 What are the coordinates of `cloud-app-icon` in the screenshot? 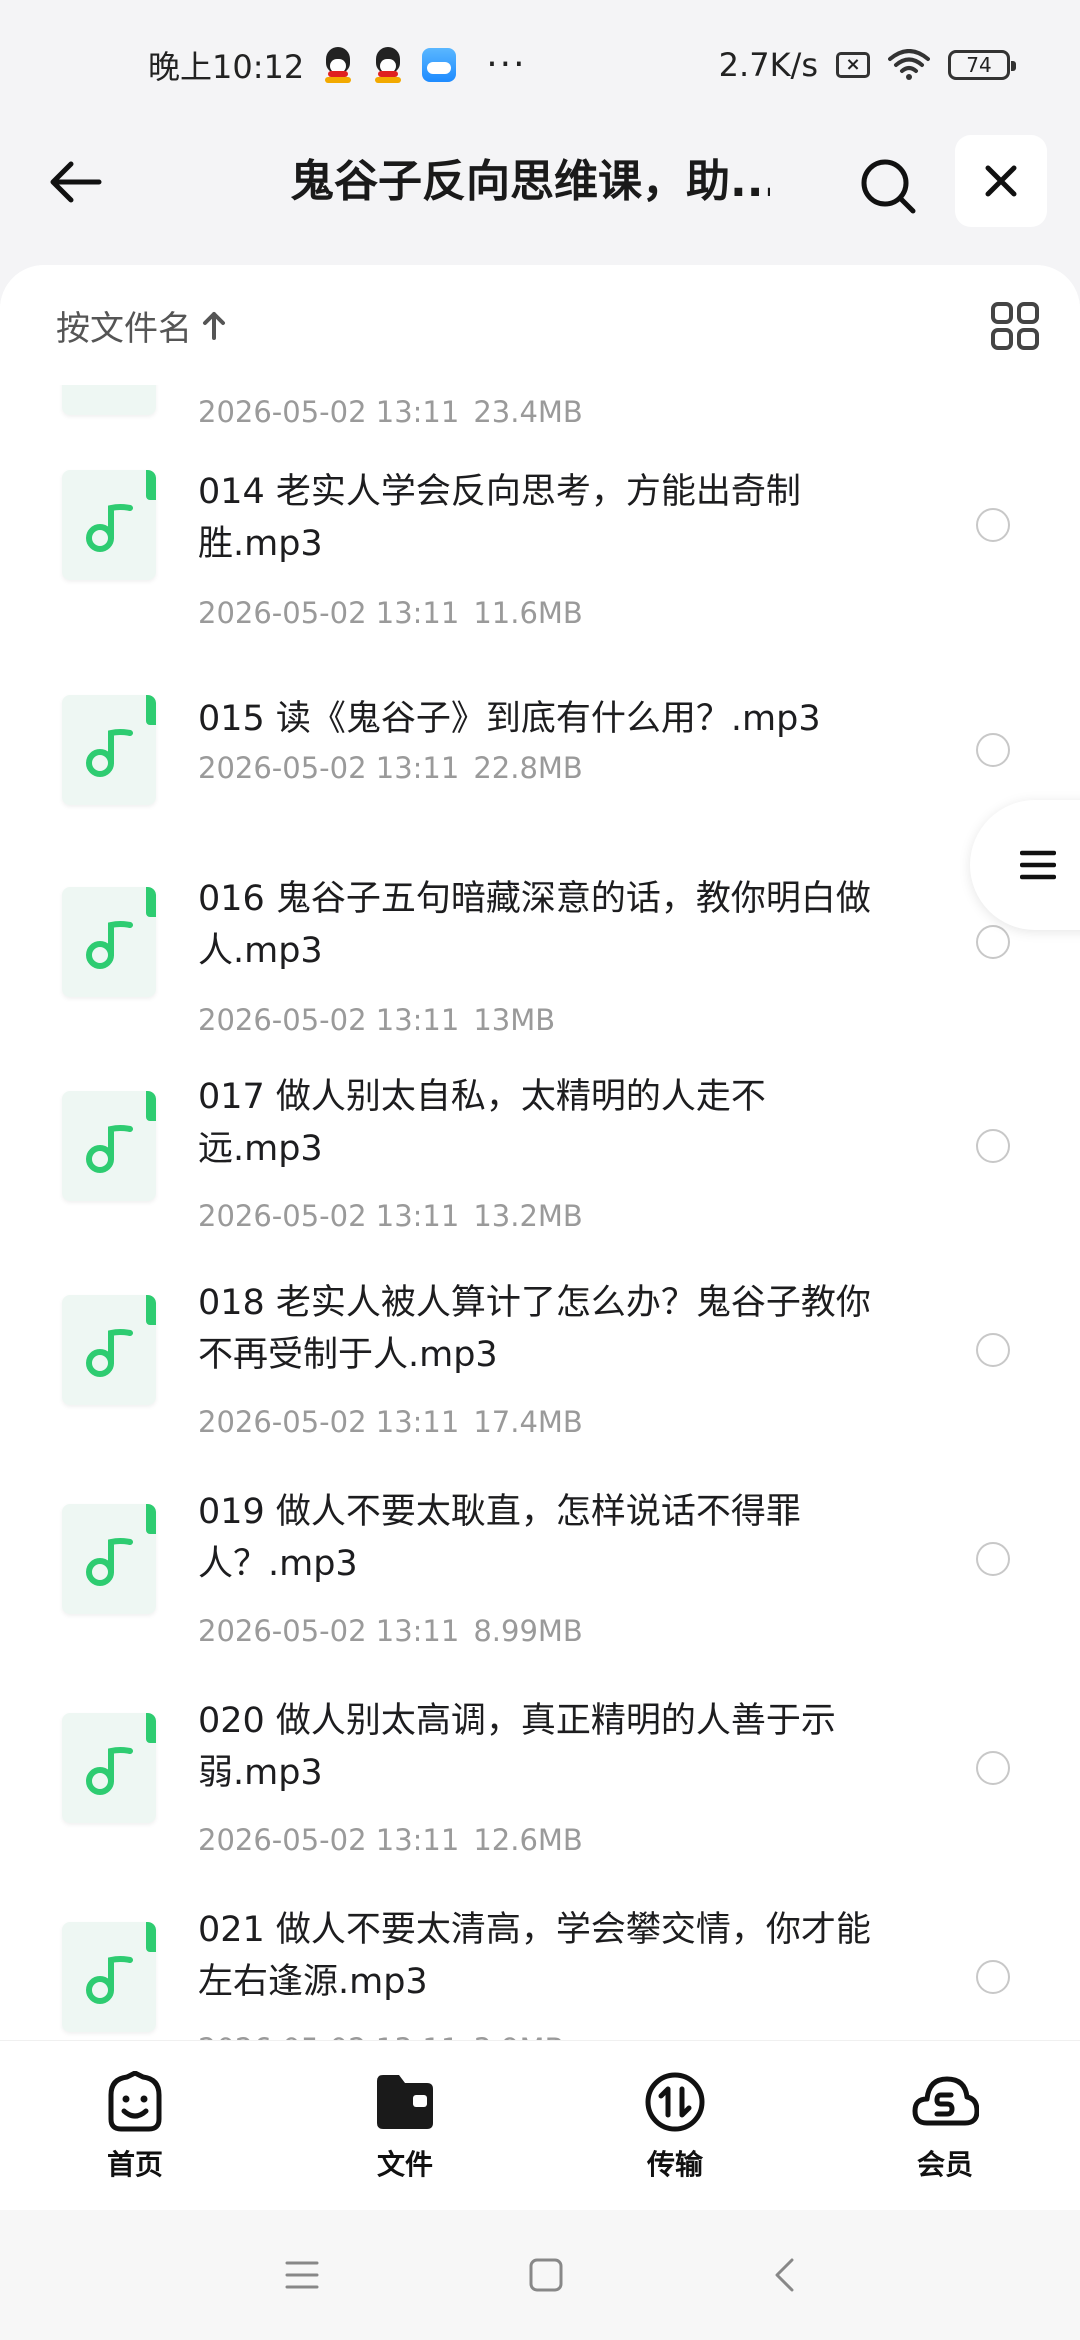 It's located at (439, 65).